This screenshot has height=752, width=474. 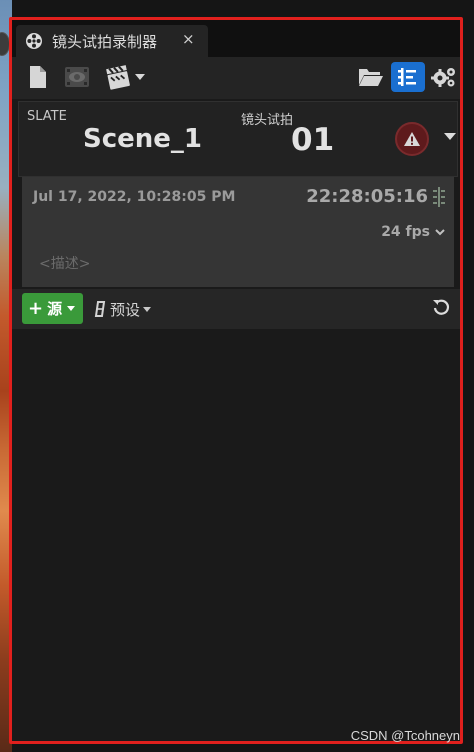 I want to click on review-button, so click(x=77, y=77).